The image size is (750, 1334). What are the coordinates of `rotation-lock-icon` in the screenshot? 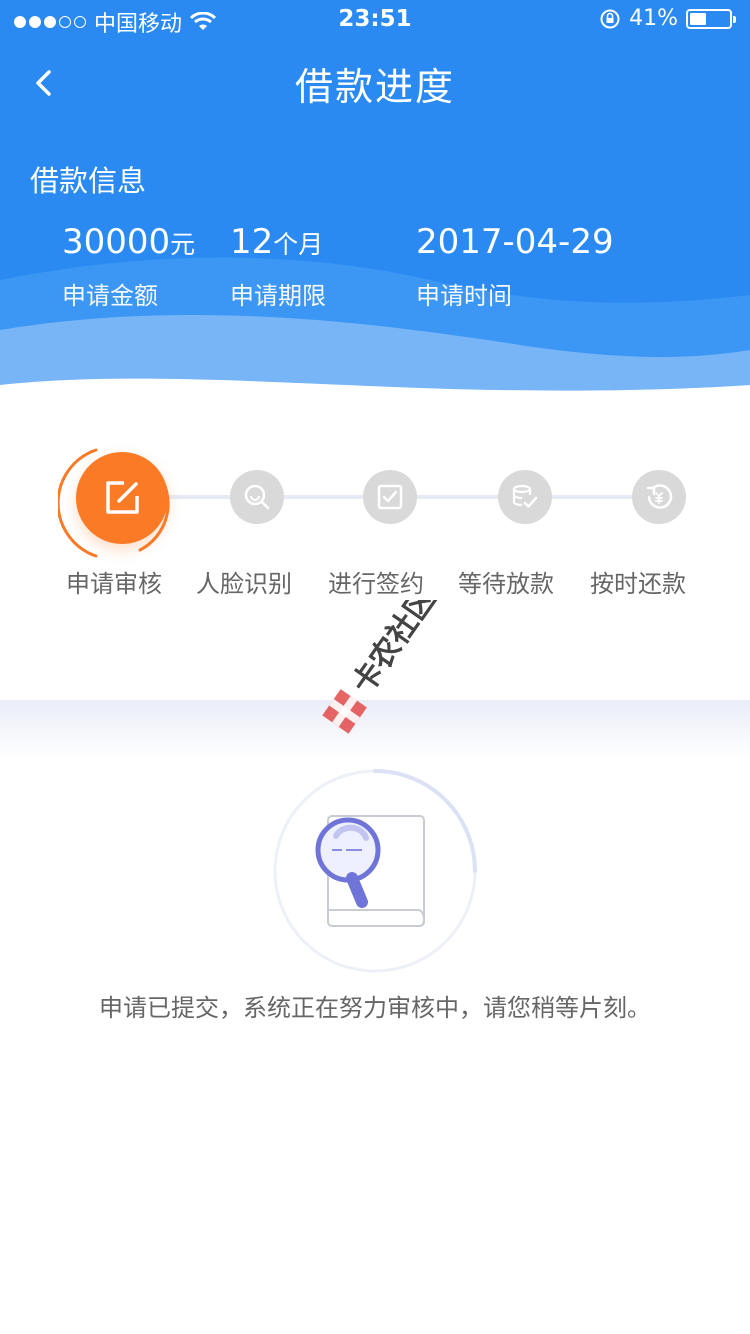 It's located at (610, 18).